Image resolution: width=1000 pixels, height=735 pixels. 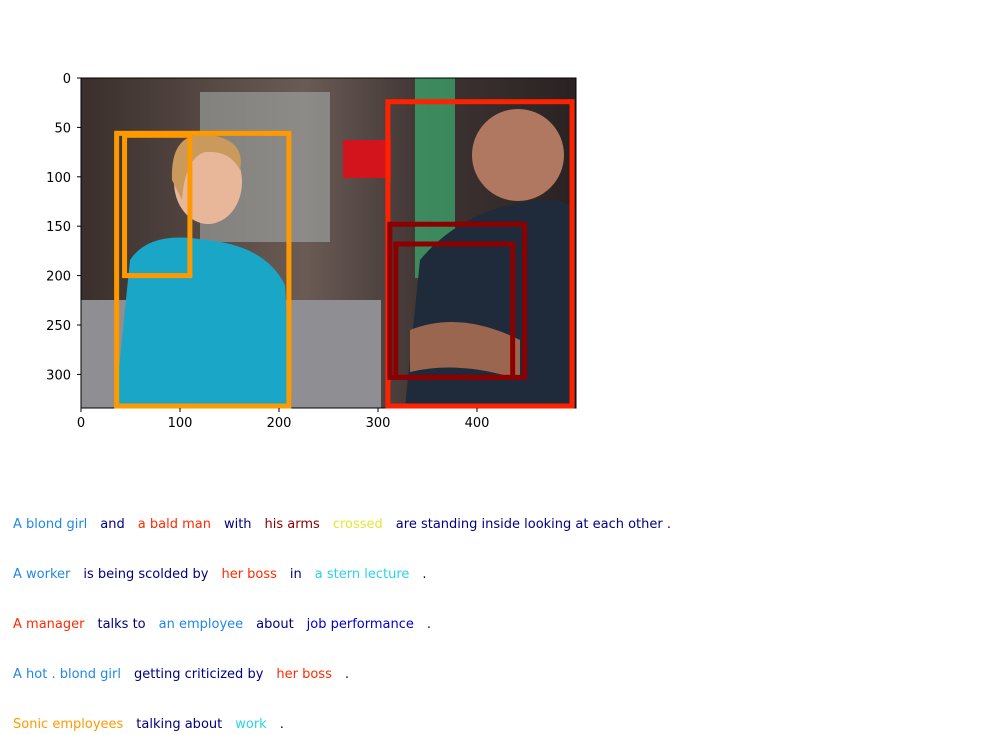 What do you see at coordinates (179, 724) in the screenshot?
I see `caption-phrase: talking about` at bounding box center [179, 724].